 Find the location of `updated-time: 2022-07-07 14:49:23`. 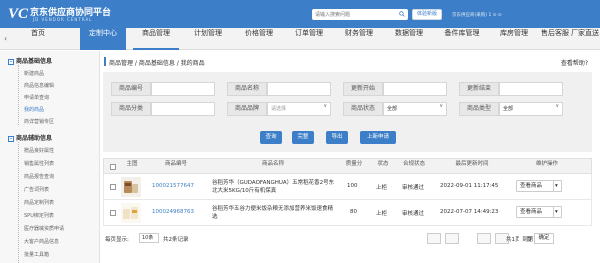

updated-time: 2022-07-07 14:49:23 is located at coordinates (469, 212).